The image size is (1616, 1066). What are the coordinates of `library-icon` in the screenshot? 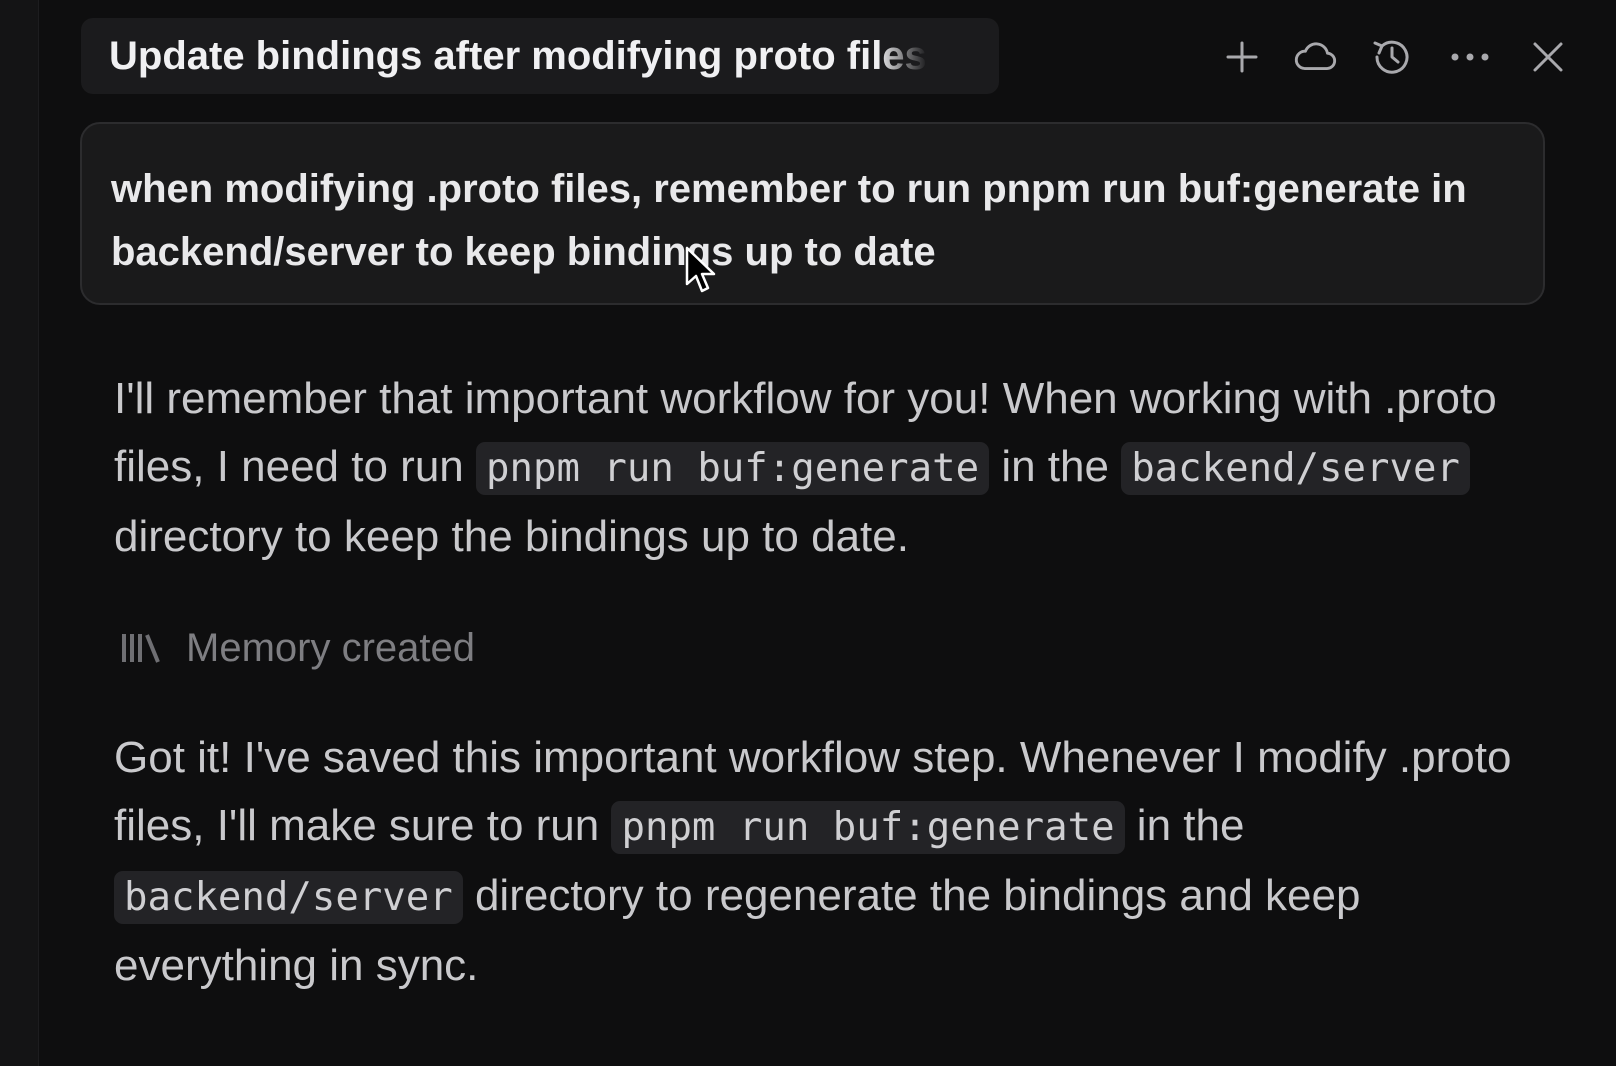 It's located at (141, 648).